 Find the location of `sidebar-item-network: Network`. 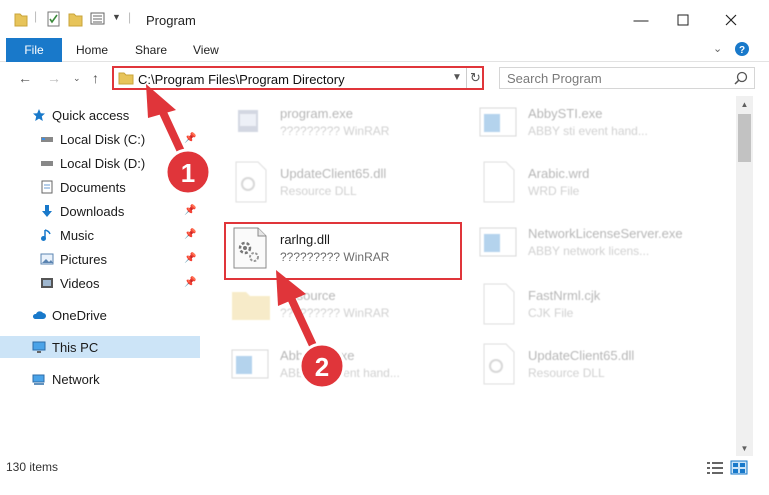

sidebar-item-network: Network is located at coordinates (100, 379).